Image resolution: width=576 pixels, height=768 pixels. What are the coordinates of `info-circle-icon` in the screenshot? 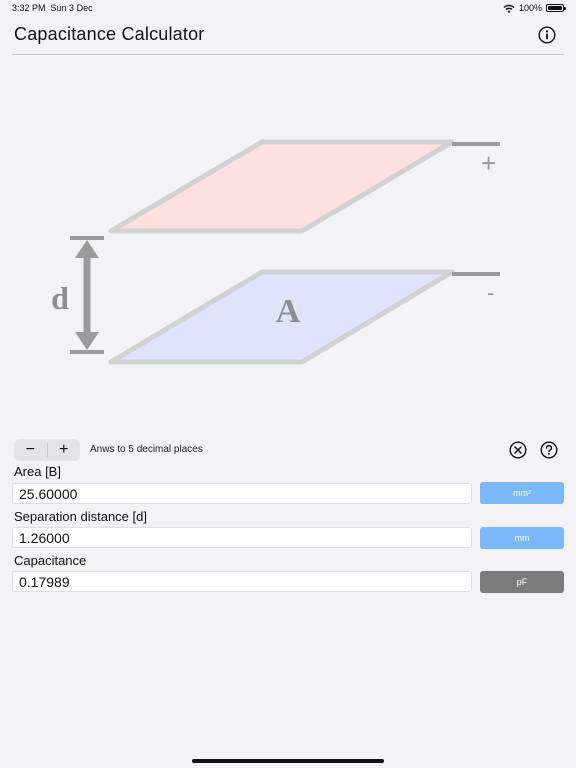 It's located at (547, 35).